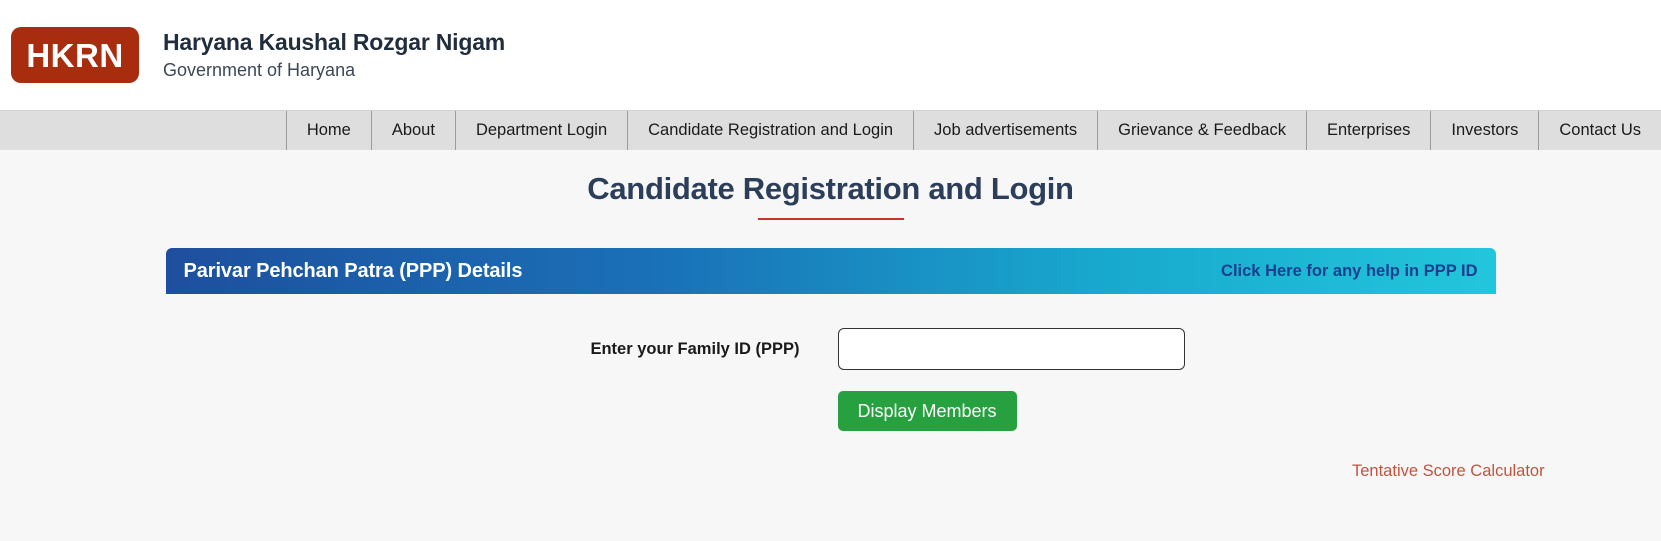  I want to click on family-id-input, so click(1011, 349).